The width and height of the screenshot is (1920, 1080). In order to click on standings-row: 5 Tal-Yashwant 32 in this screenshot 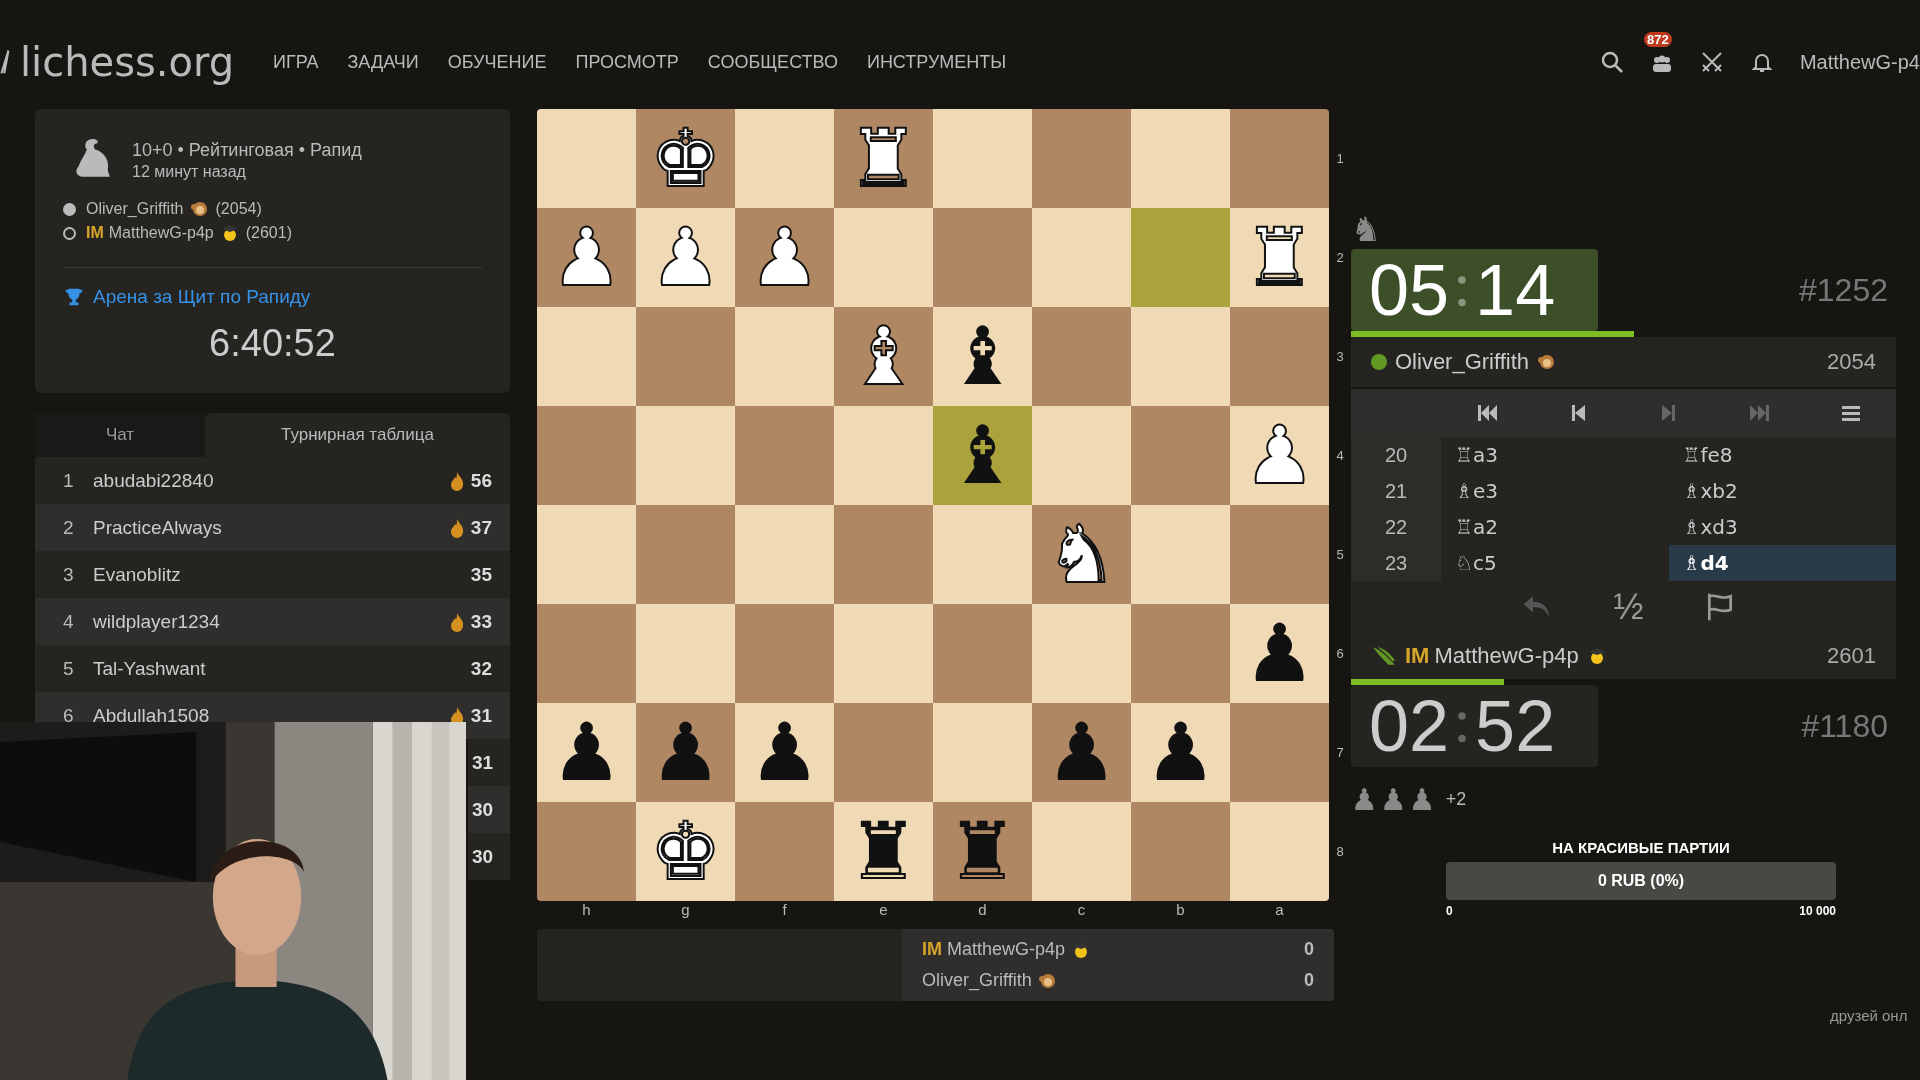, I will do `click(272, 668)`.